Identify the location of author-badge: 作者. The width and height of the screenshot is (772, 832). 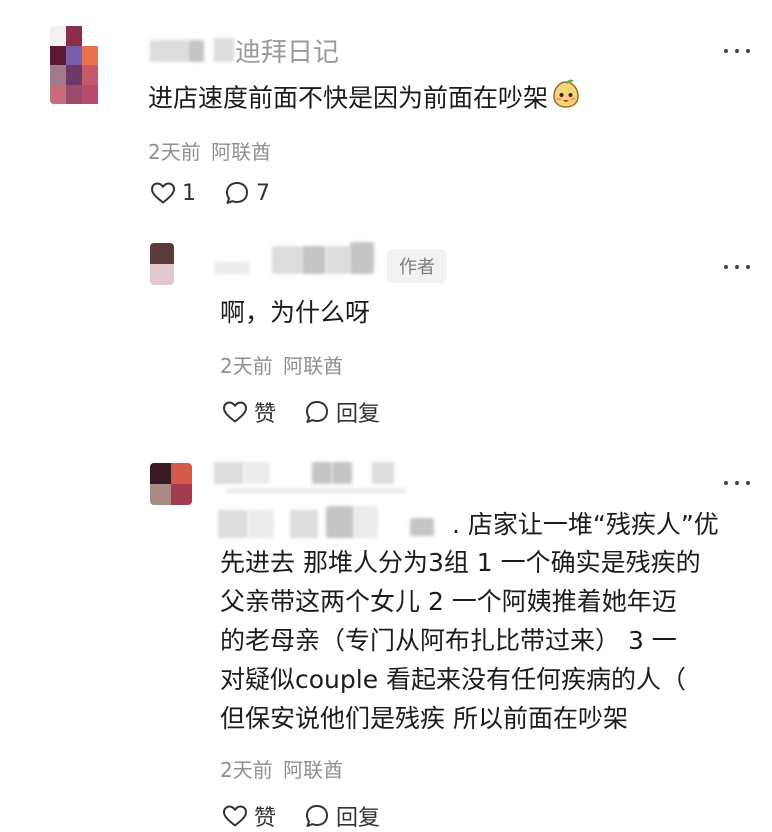
(417, 266).